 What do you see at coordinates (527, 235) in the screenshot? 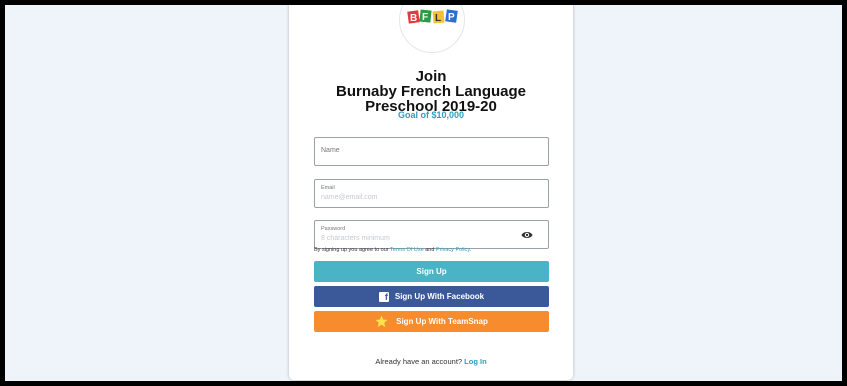
I see `eye-icon` at bounding box center [527, 235].